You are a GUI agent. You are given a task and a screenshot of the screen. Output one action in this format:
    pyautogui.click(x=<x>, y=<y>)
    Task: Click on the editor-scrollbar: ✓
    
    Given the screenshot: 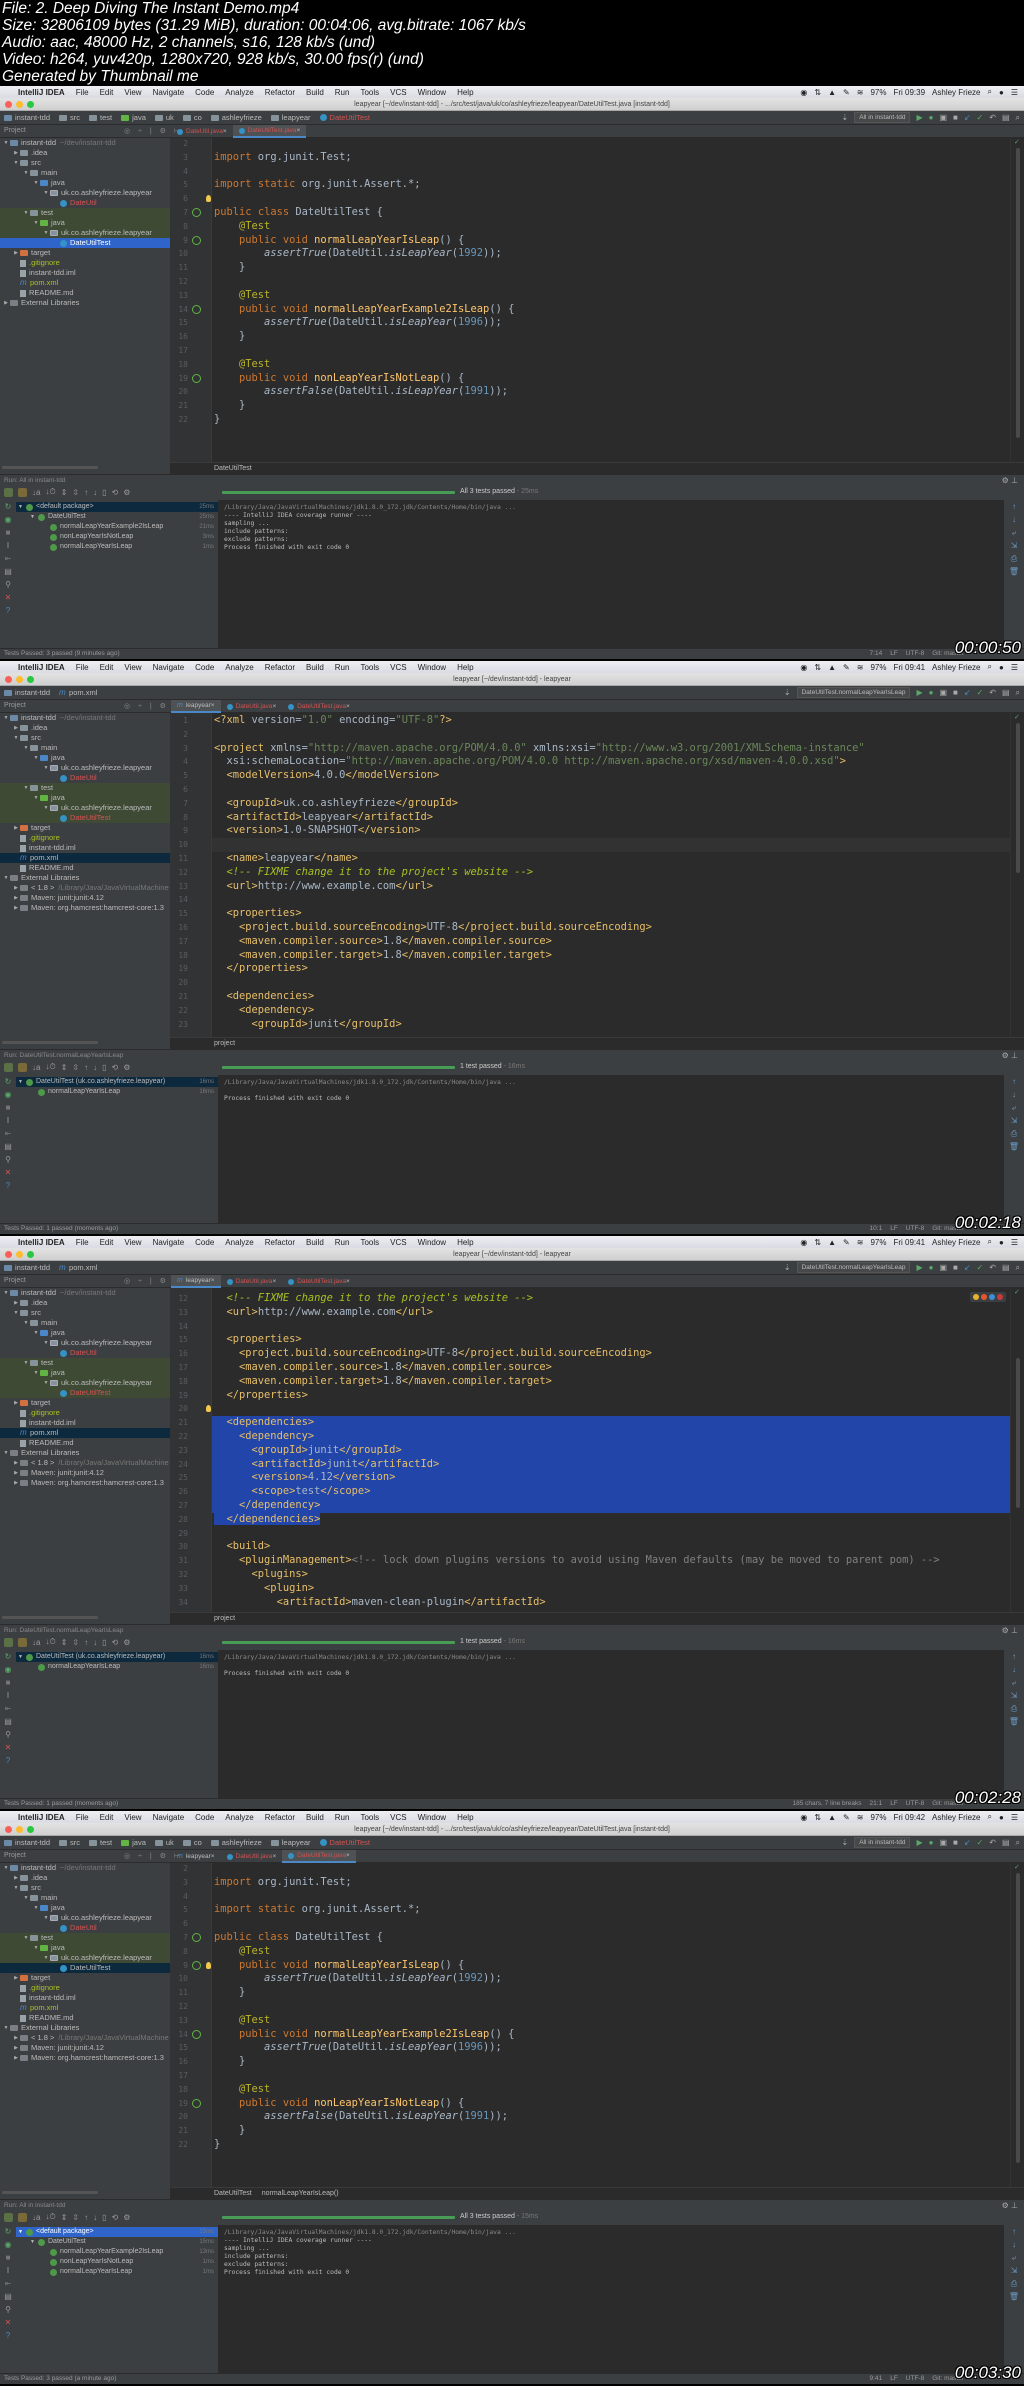 What is the action you would take?
    pyautogui.click(x=1017, y=875)
    